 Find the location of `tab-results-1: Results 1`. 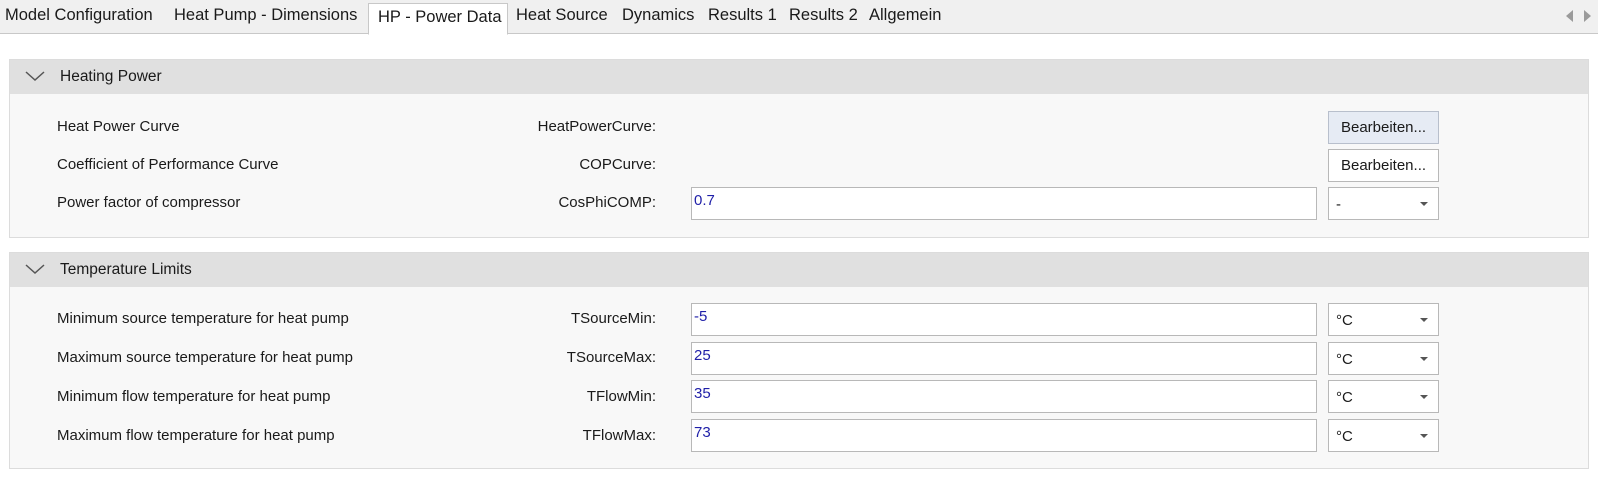

tab-results-1: Results 1 is located at coordinates (742, 15).